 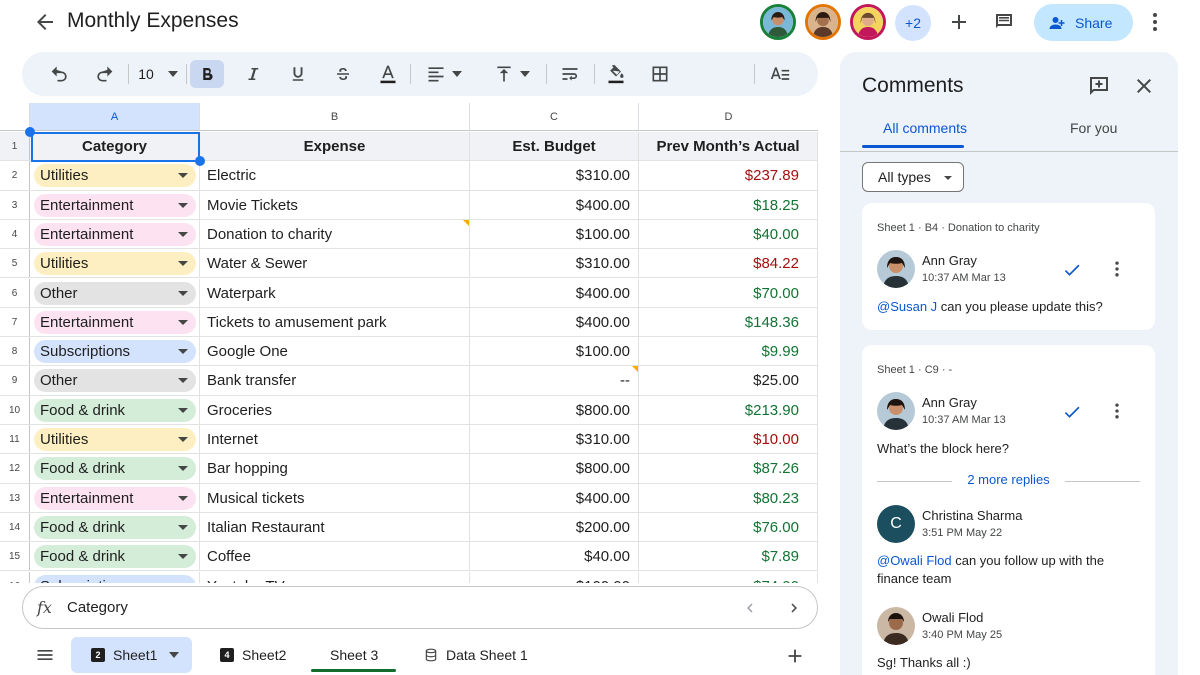 I want to click on expense-cell: Youtube TV, so click(x=335, y=577).